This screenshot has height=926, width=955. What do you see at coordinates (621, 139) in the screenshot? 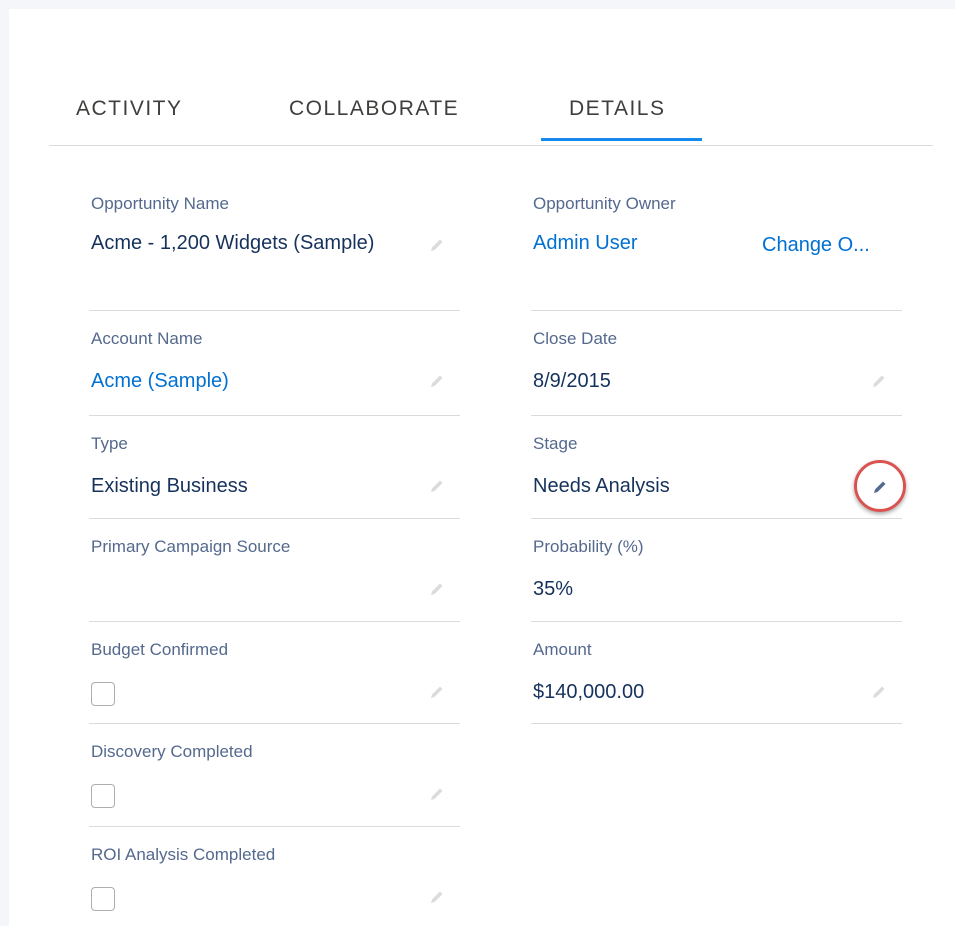
I see `active-tab-indicator` at bounding box center [621, 139].